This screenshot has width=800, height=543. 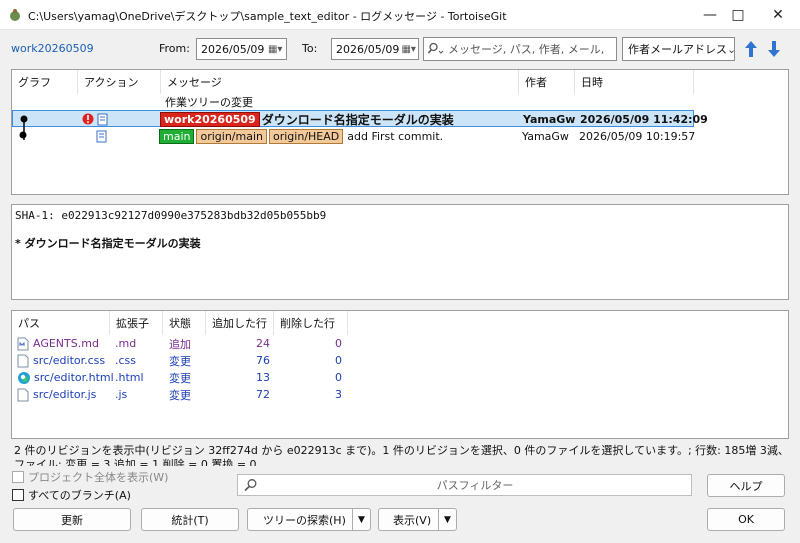 What do you see at coordinates (263, 360) in the screenshot?
I see `file-added-lines: 76` at bounding box center [263, 360].